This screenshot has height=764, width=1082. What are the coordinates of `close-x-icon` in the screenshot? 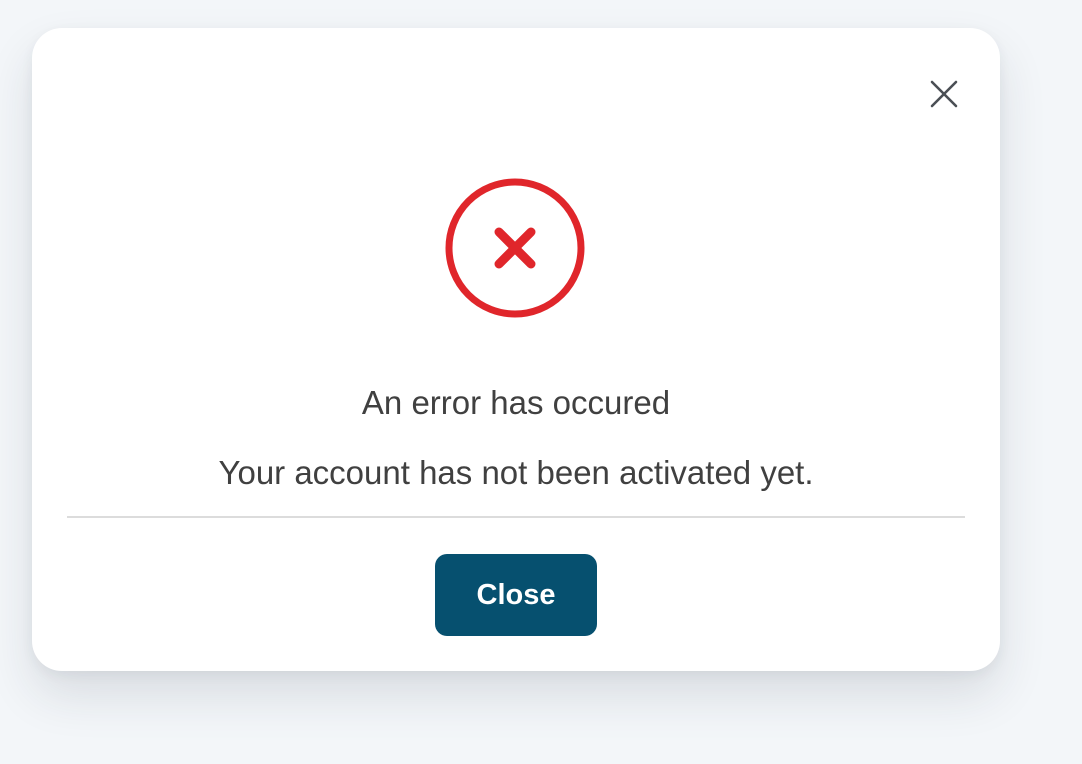 It's located at (944, 94).